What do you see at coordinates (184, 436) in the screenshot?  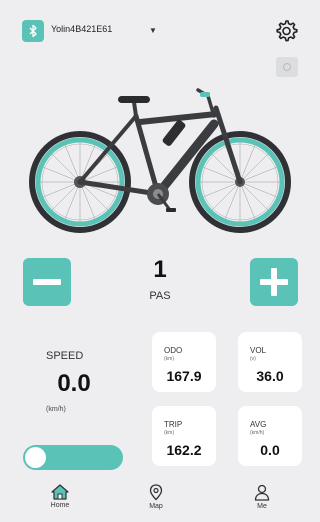 I see `trip-card: TRIP (km) 162.2` at bounding box center [184, 436].